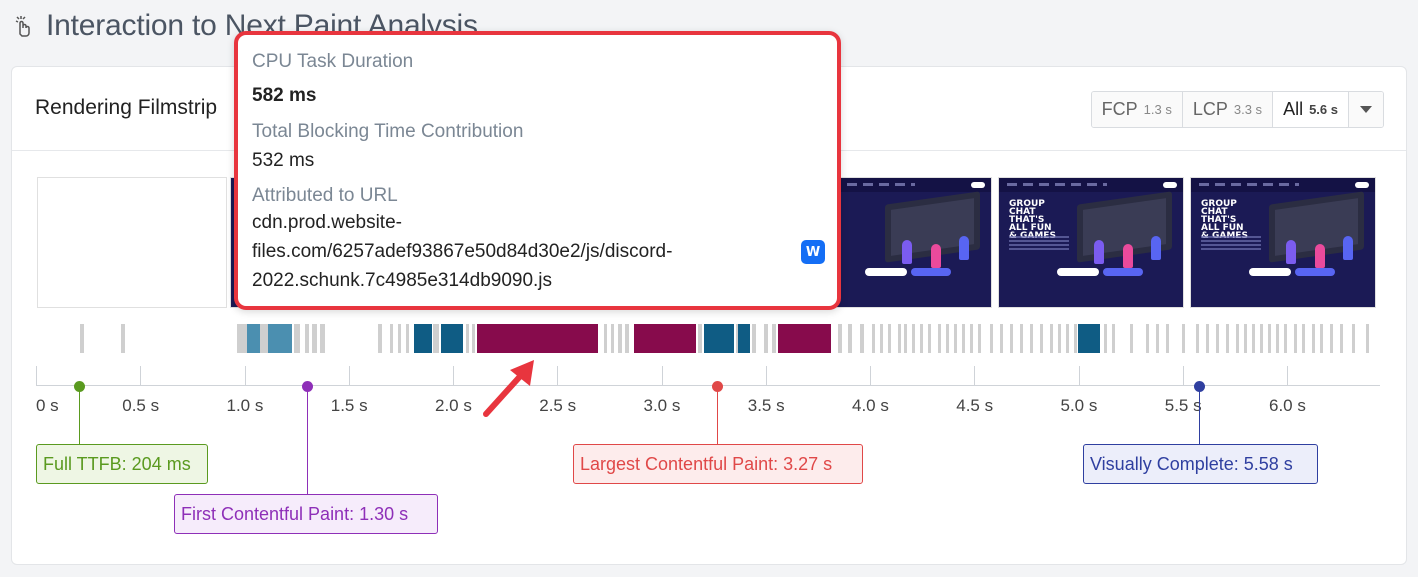  What do you see at coordinates (718, 464) in the screenshot?
I see `marker-label: Largest Contentful Paint: 3.27 s` at bounding box center [718, 464].